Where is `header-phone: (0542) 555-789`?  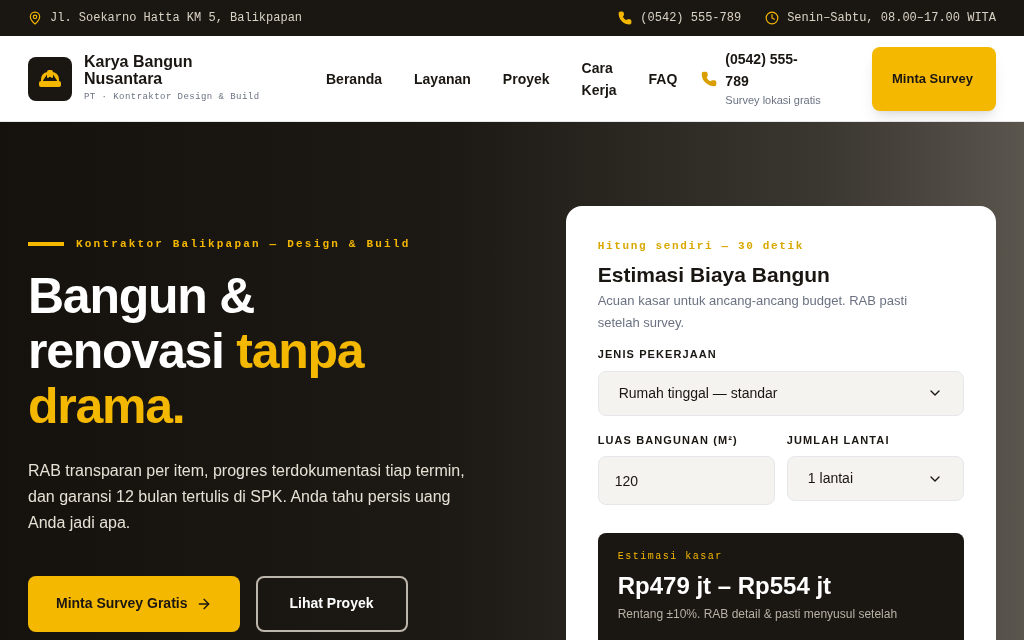 header-phone: (0542) 555-789 is located at coordinates (770, 70).